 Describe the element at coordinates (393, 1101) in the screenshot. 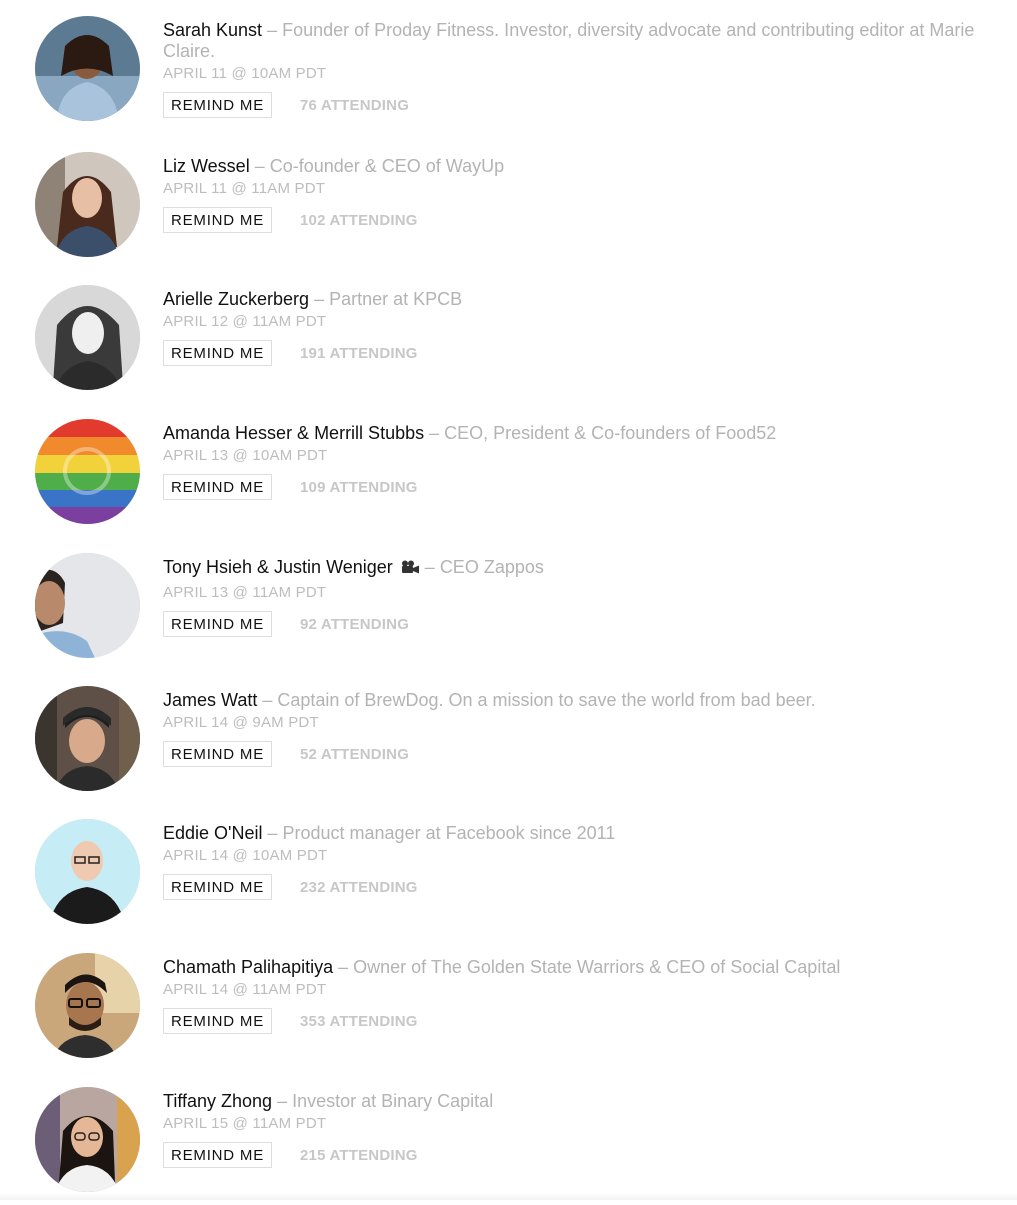

I see `speaker-description: Investor at Binary Capital` at that location.